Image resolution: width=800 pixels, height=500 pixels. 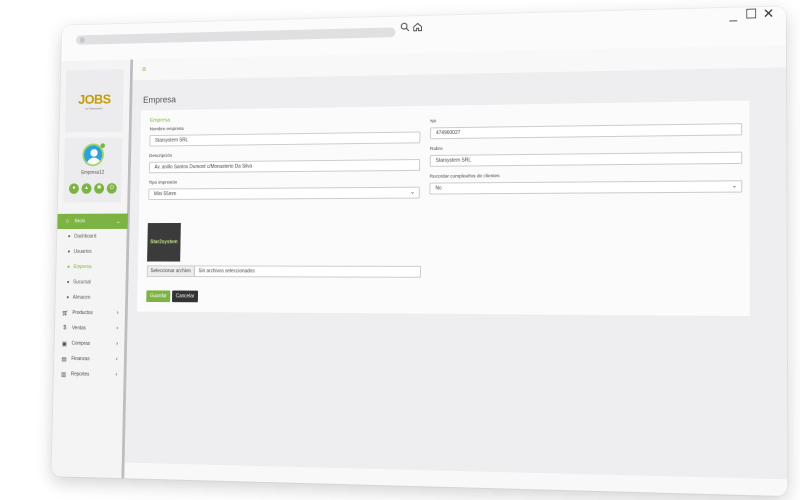 I want to click on user-actions: ● ▴ ✱ ⏻, so click(x=92, y=188).